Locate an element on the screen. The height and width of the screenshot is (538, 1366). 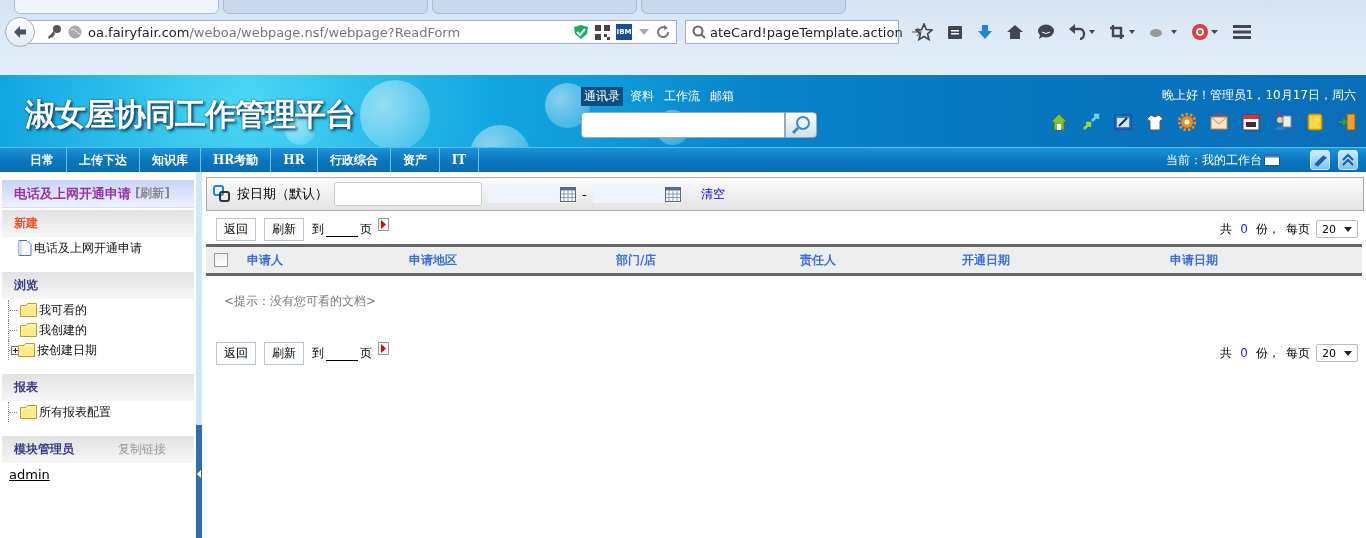
new-document-link: 电话及上网开通申请 is located at coordinates (88, 248).